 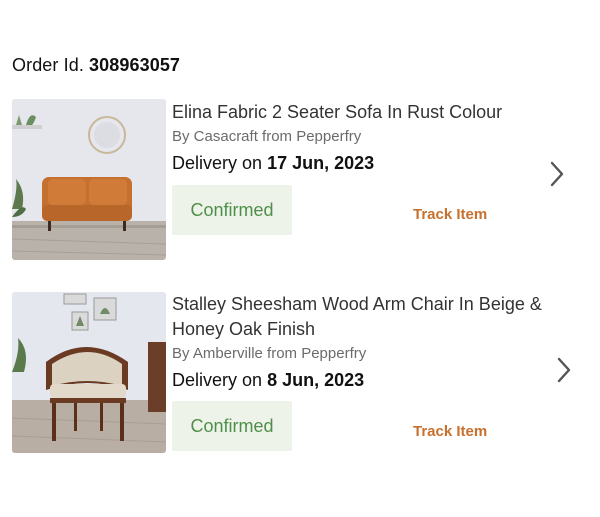 What do you see at coordinates (48, 65) in the screenshot?
I see `order-id-label: Order Id.` at bounding box center [48, 65].